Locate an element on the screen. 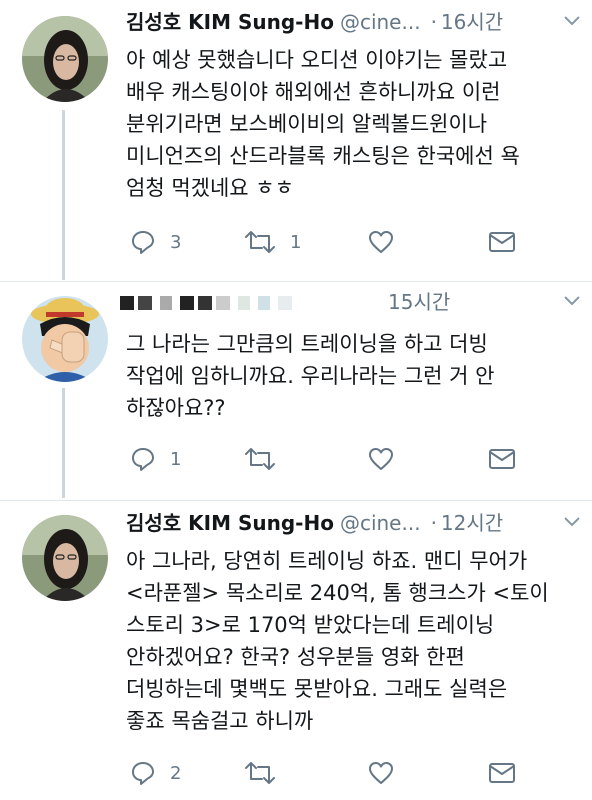 The width and height of the screenshot is (592, 800). tweet-text-line: 안하겠어요? 한국? 성우분들 영화 한편 is located at coordinates (295, 657).